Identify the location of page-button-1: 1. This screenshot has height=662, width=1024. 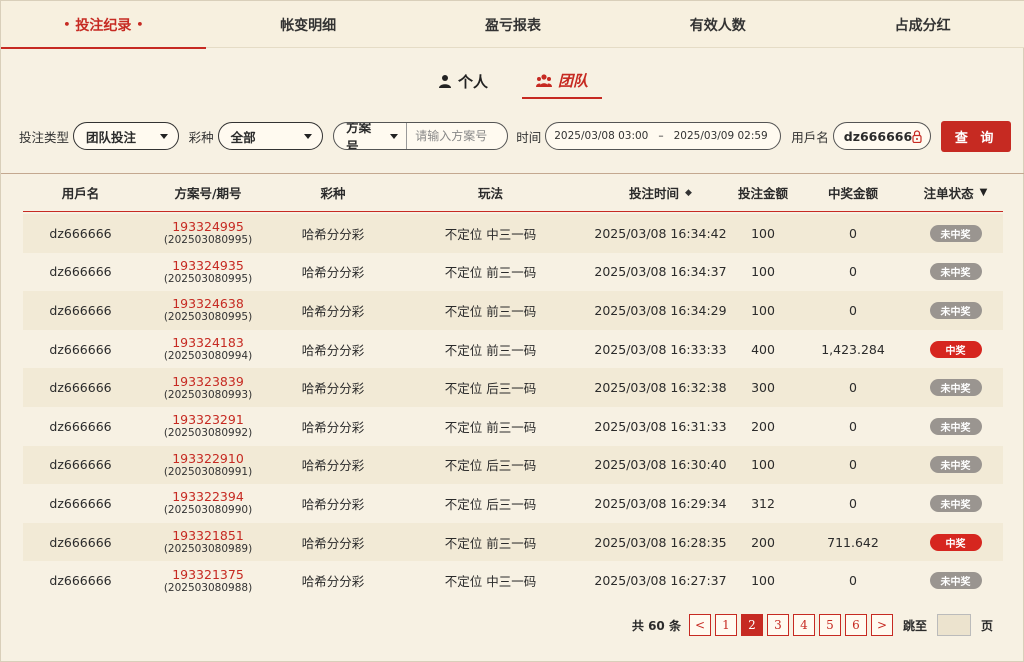
(725, 625).